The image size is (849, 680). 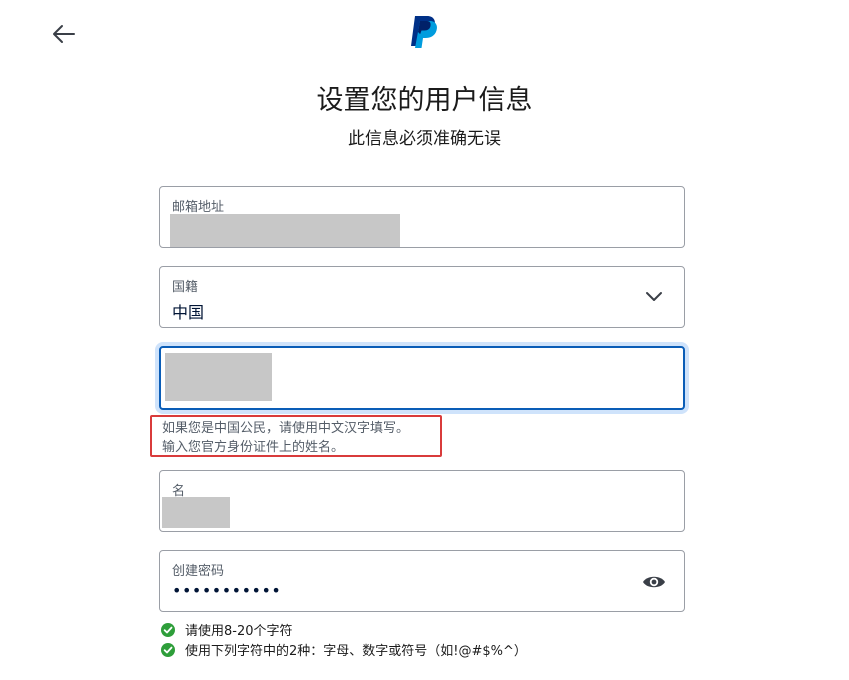 What do you see at coordinates (285, 230) in the screenshot?
I see `email-value-redacted` at bounding box center [285, 230].